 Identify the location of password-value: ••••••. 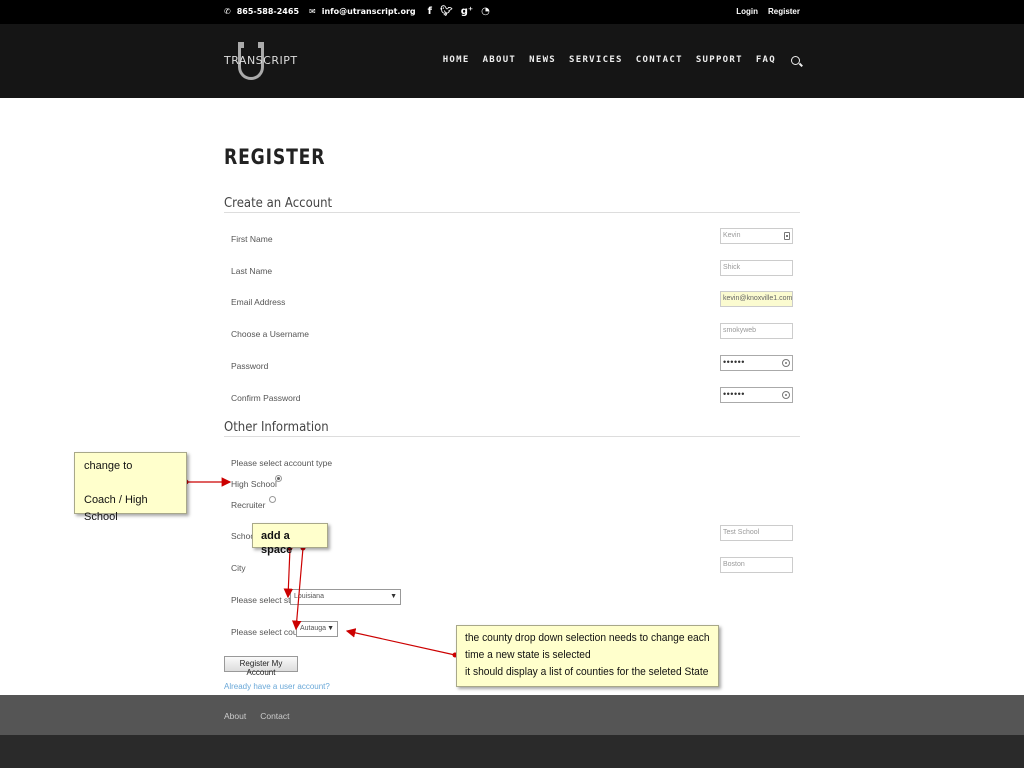
(734, 362).